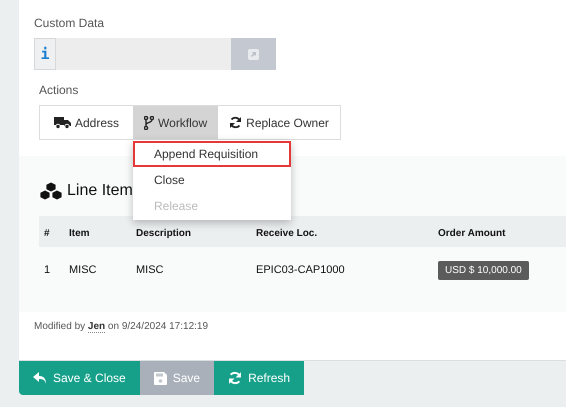  Describe the element at coordinates (45, 54) in the screenshot. I see `info-icon: i` at that location.